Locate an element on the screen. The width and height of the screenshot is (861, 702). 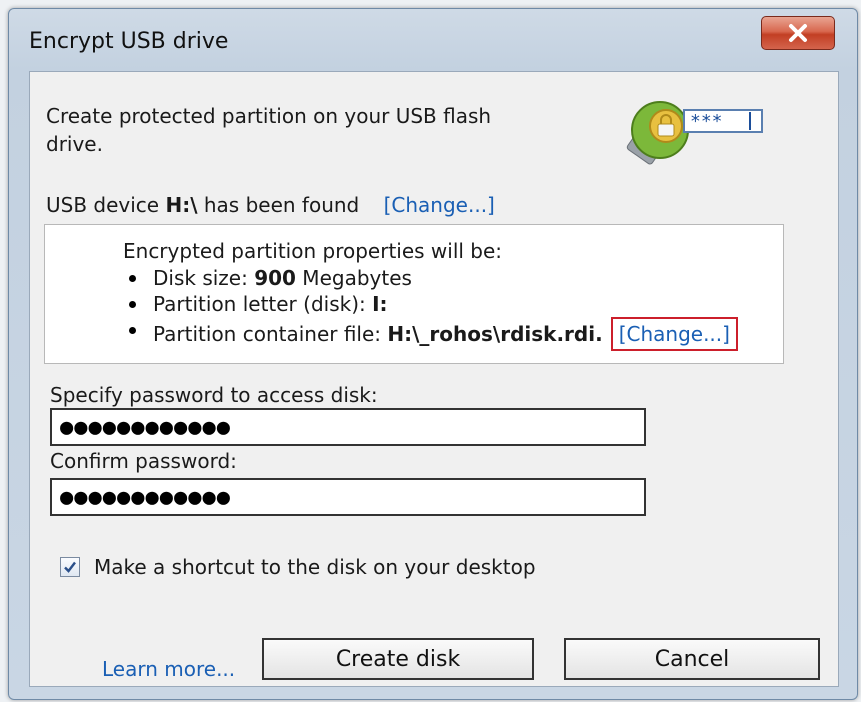
confirm-password-input: ●●●●●●●●●●●● is located at coordinates (348, 497).